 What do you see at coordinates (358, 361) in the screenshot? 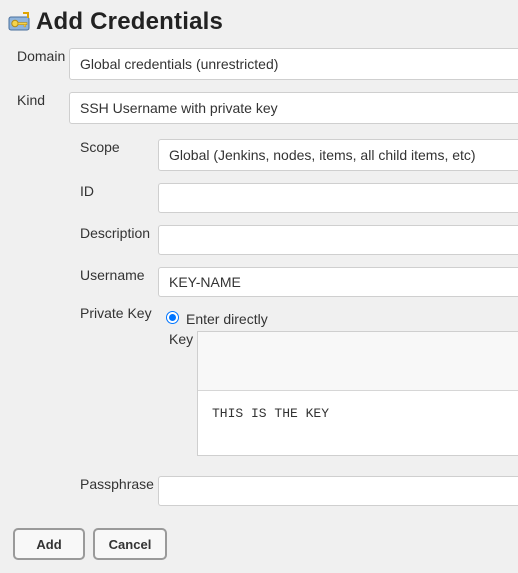
I see `key-textarea-toolbar` at bounding box center [358, 361].